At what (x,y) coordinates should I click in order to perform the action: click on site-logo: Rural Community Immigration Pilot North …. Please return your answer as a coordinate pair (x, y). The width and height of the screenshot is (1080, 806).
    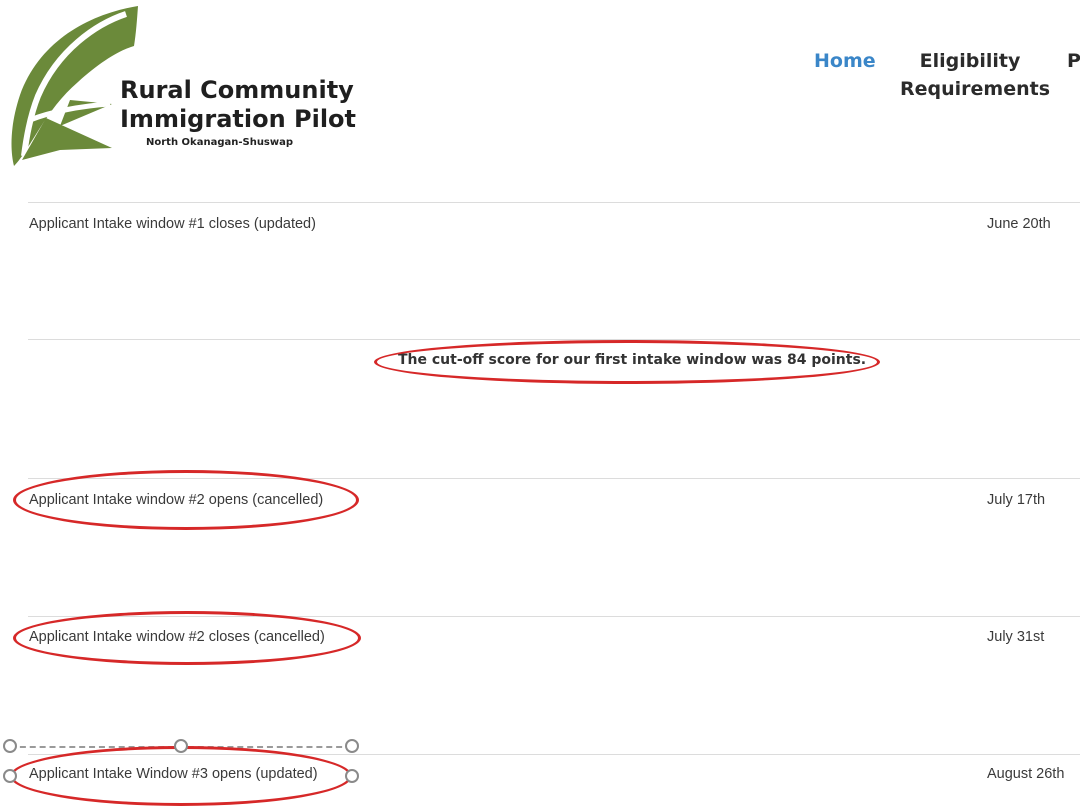
    Looking at the image, I should click on (178, 87).